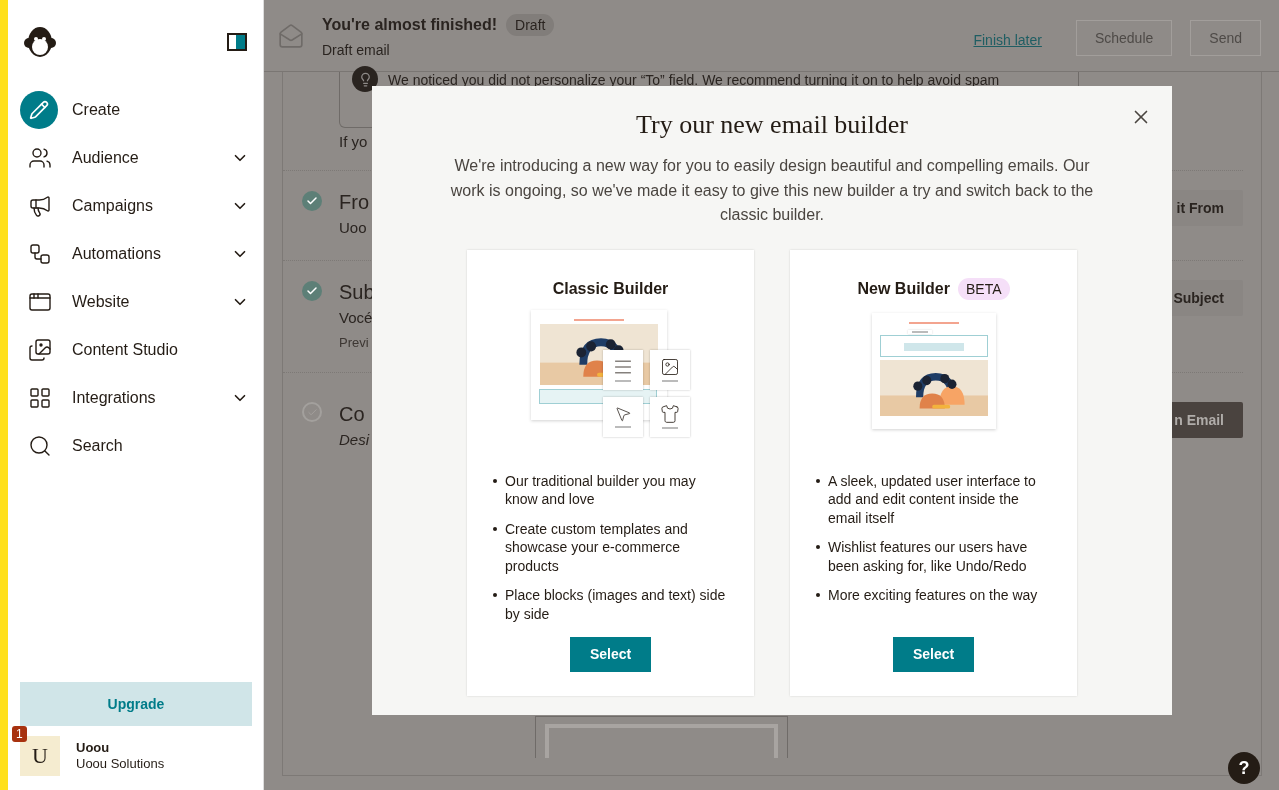  Describe the element at coordinates (356, 49) in the screenshot. I see `page-subtitle: Draft email` at that location.